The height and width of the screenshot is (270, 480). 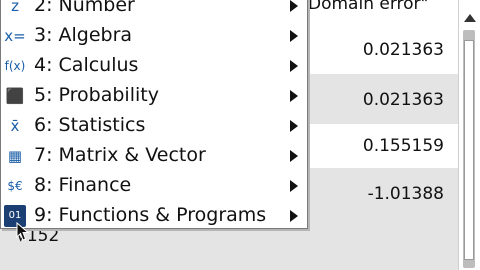 I want to click on scroll-up-icon, so click(x=470, y=18).